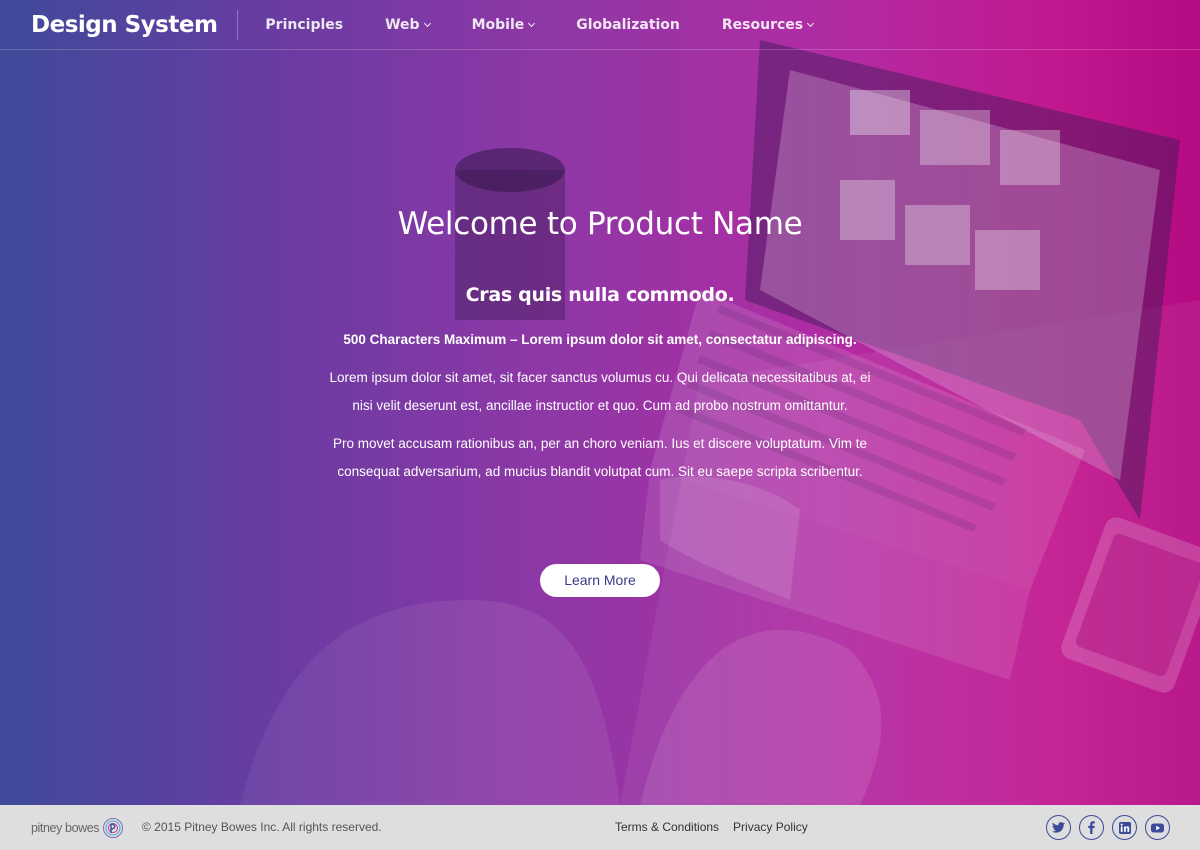 The image size is (1200, 850). I want to click on nav-item-label: Web, so click(402, 24).